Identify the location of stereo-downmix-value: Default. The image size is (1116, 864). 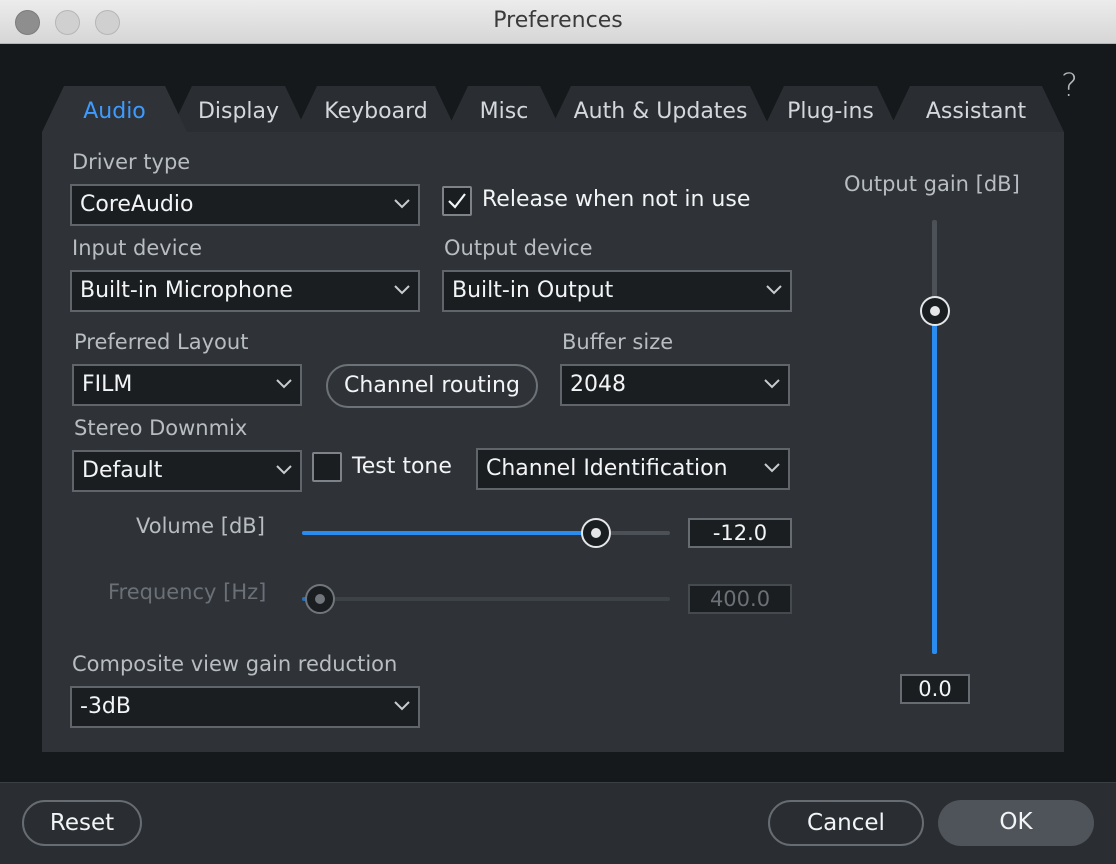
(122, 470).